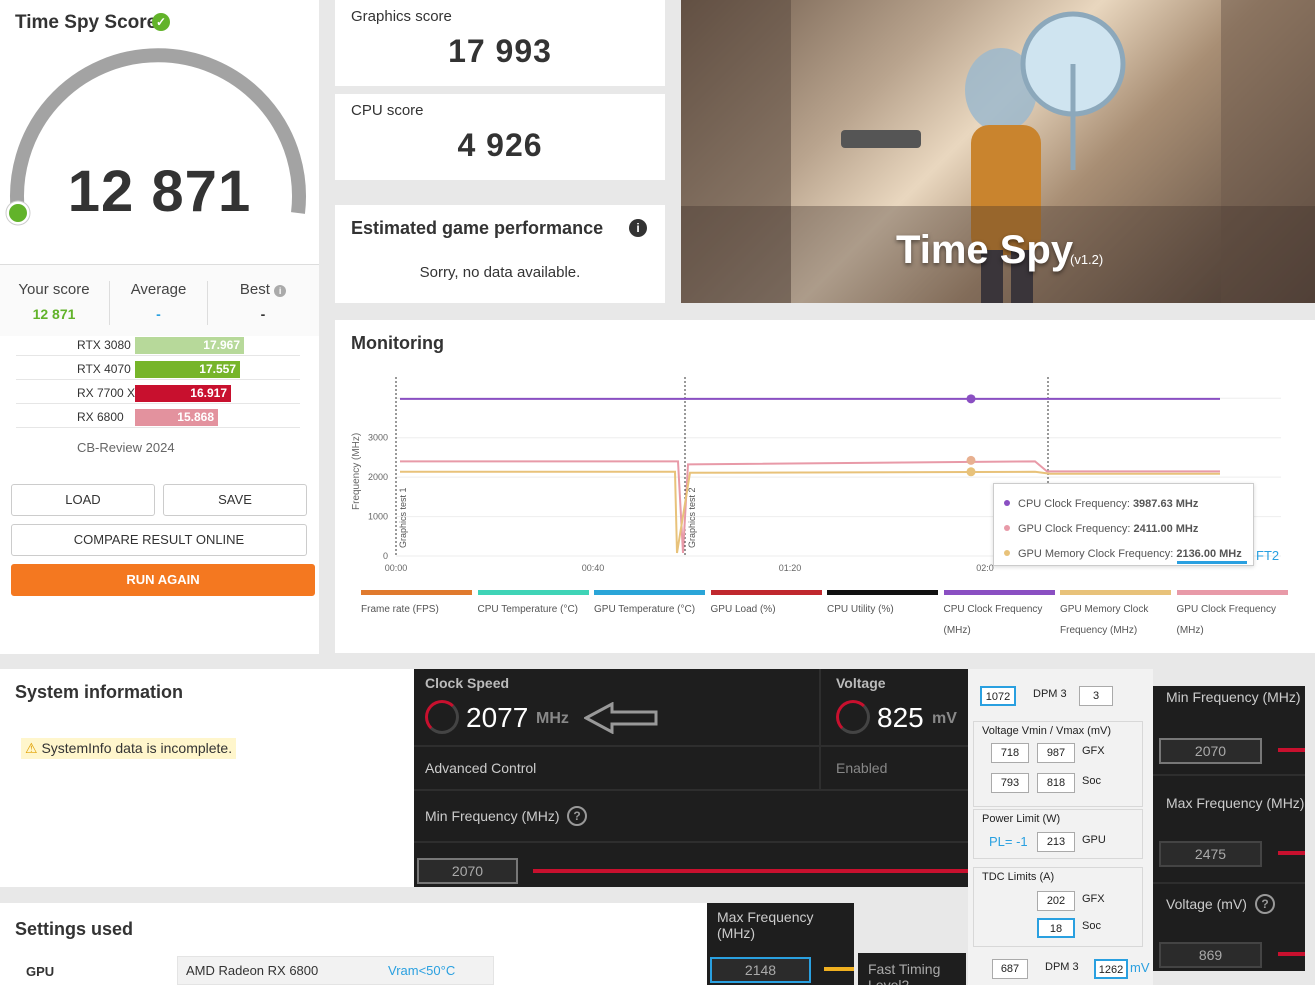  Describe the element at coordinates (158, 301) in the screenshot. I see `average-score: Average -` at that location.